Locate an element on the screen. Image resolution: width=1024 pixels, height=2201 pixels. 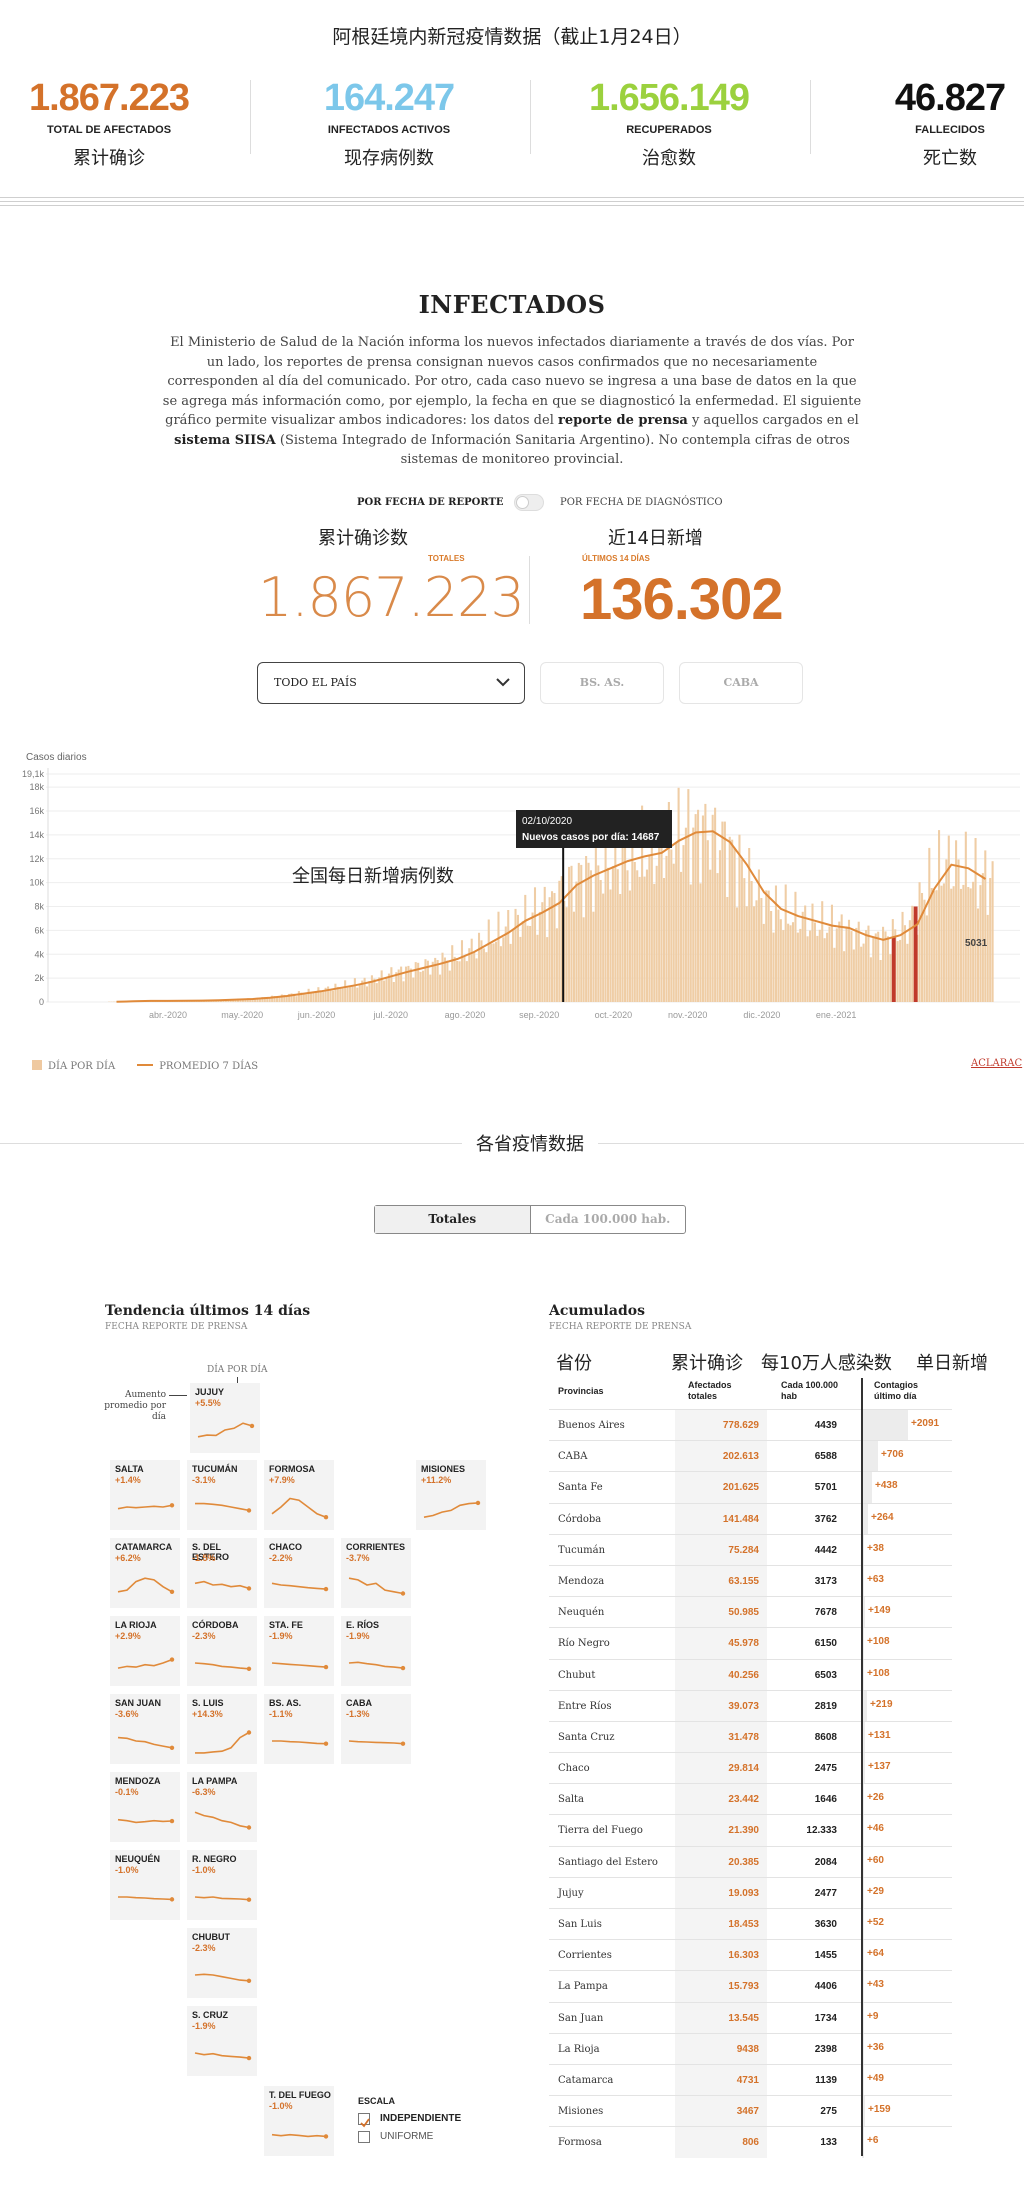
table-row: Córdoba 141.484 3762 +264 is located at coordinates (750, 1518).